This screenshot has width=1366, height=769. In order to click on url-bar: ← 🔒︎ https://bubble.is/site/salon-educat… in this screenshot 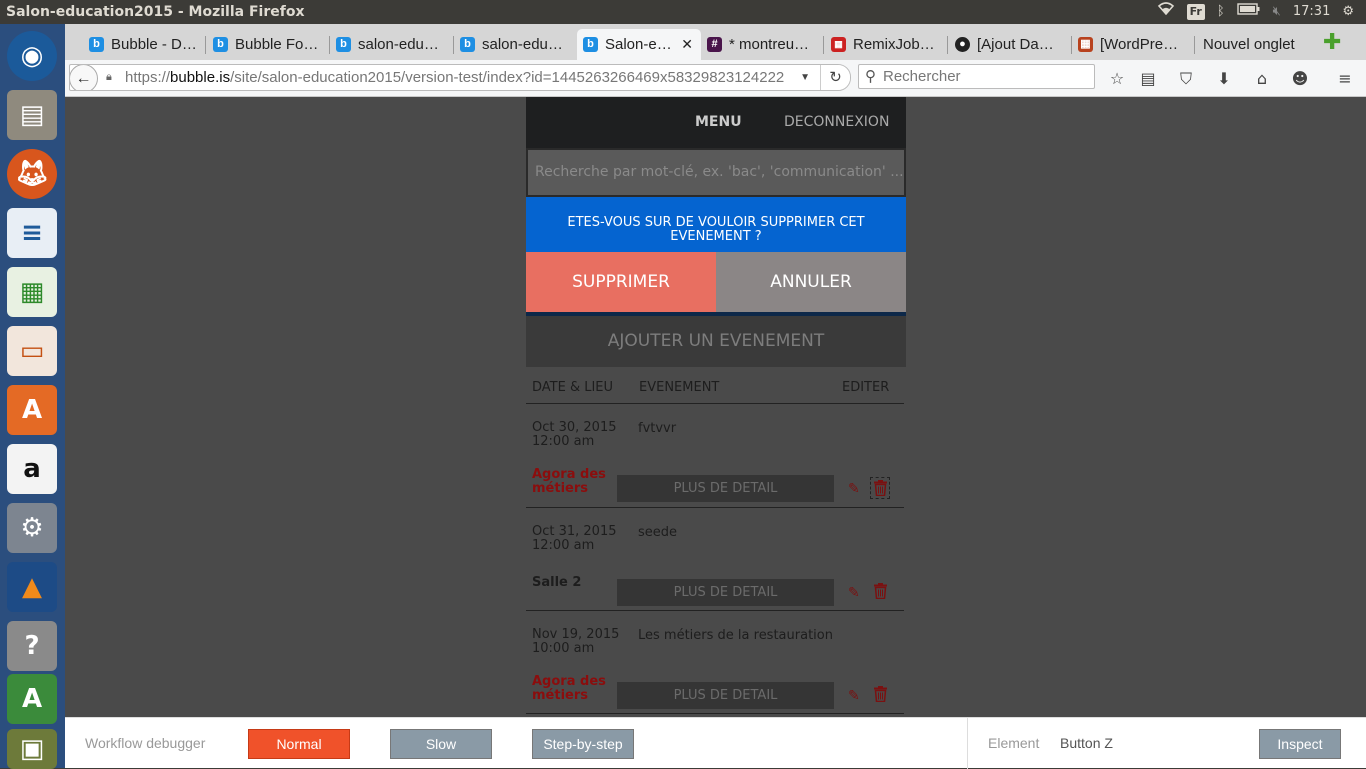, I will do `click(460, 77)`.